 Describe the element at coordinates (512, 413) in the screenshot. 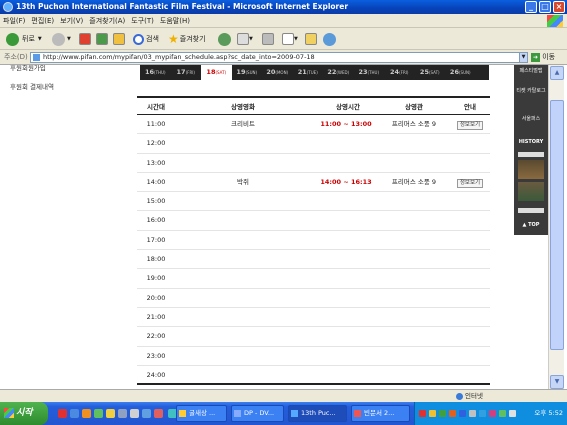

I see `volume-icon` at that location.